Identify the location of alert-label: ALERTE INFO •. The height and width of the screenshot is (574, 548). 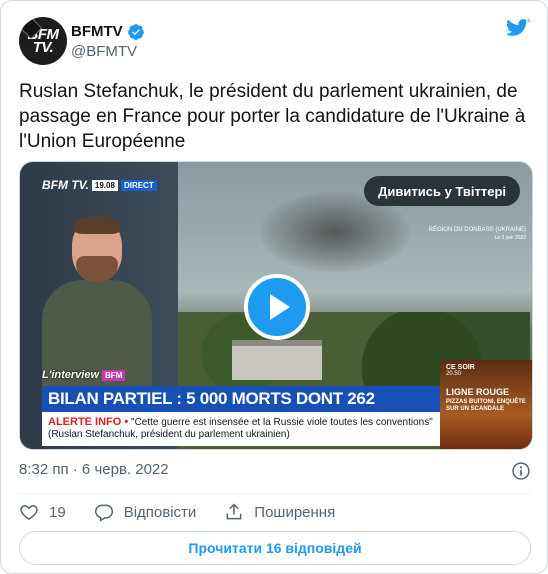
(88, 422).